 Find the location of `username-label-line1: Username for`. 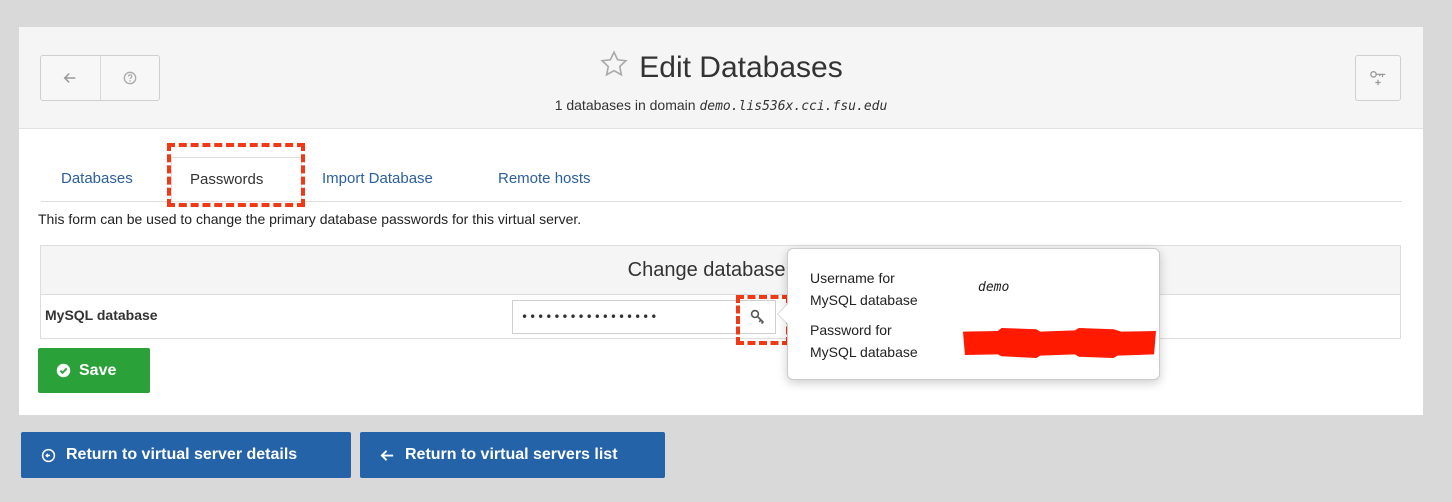

username-label-line1: Username for is located at coordinates (852, 278).